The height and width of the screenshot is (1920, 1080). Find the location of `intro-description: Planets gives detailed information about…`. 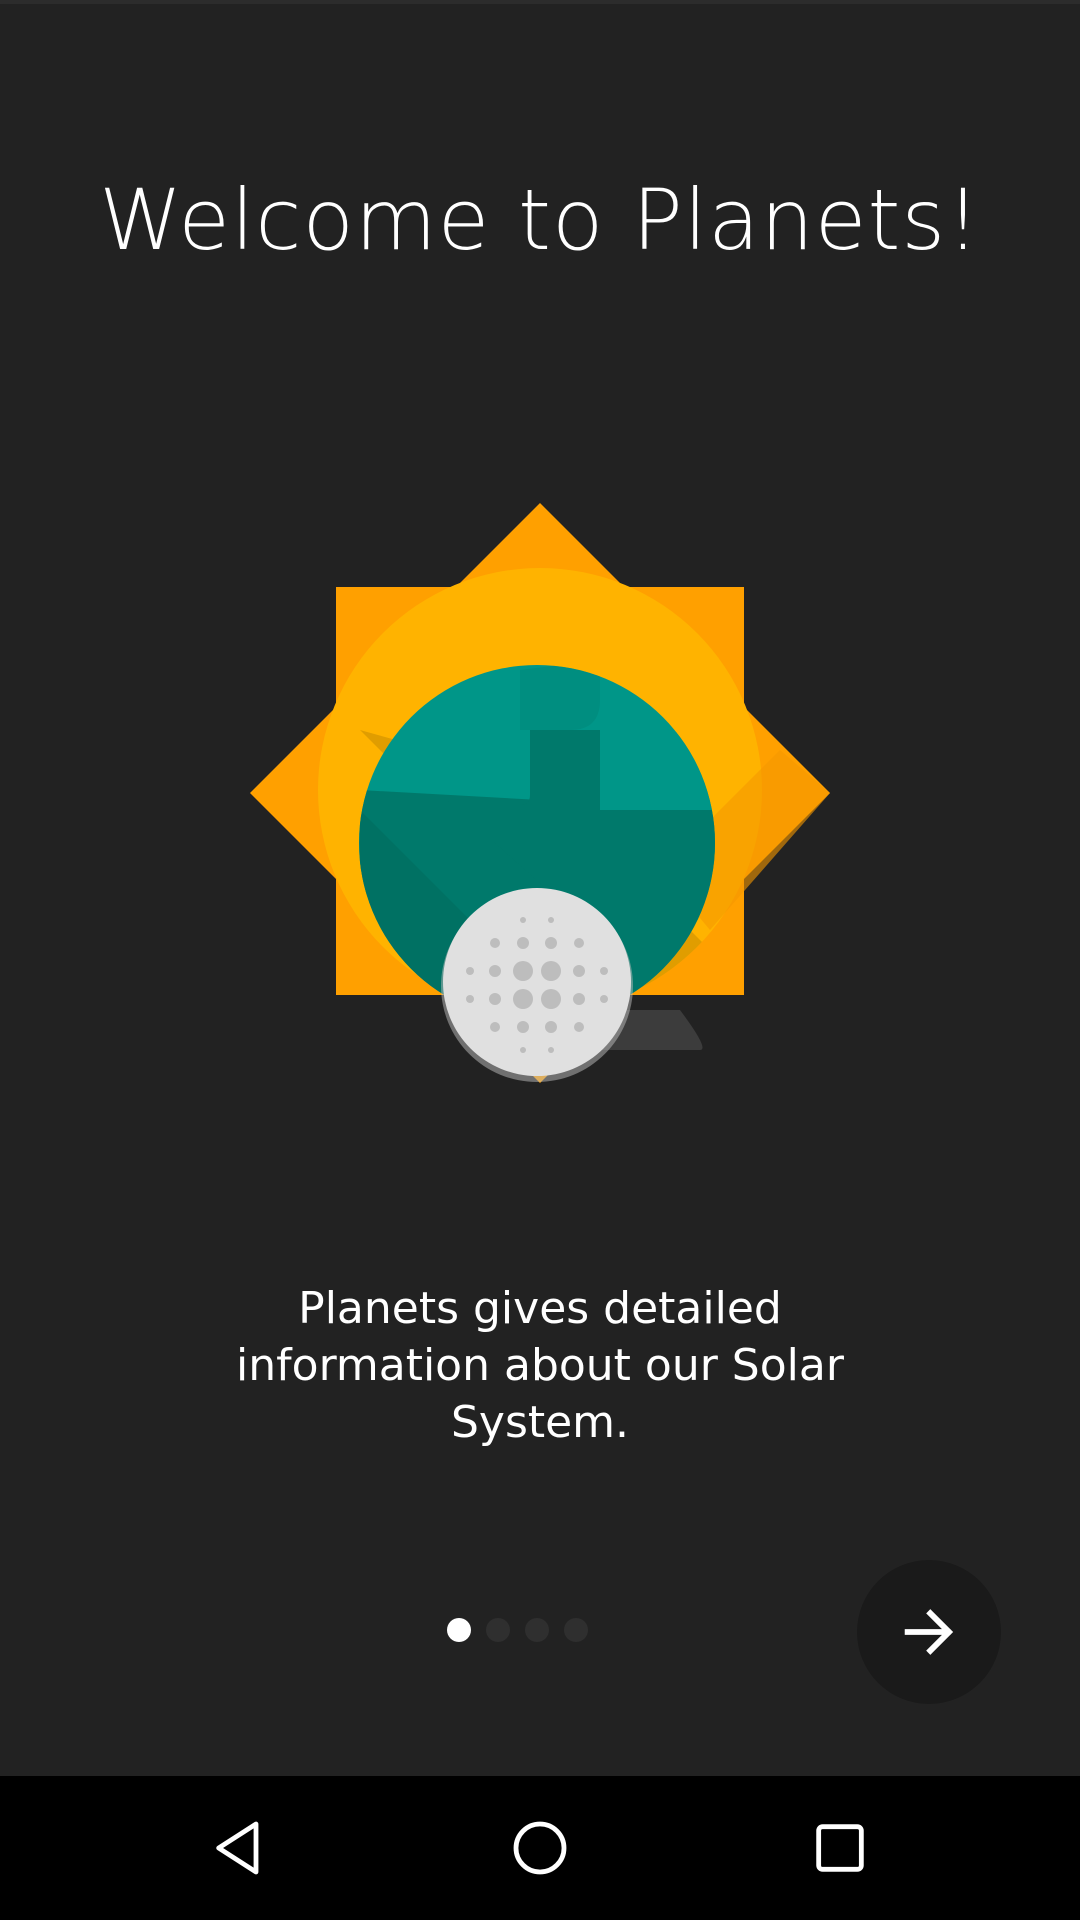

intro-description: Planets gives detailed information about… is located at coordinates (540, 1365).